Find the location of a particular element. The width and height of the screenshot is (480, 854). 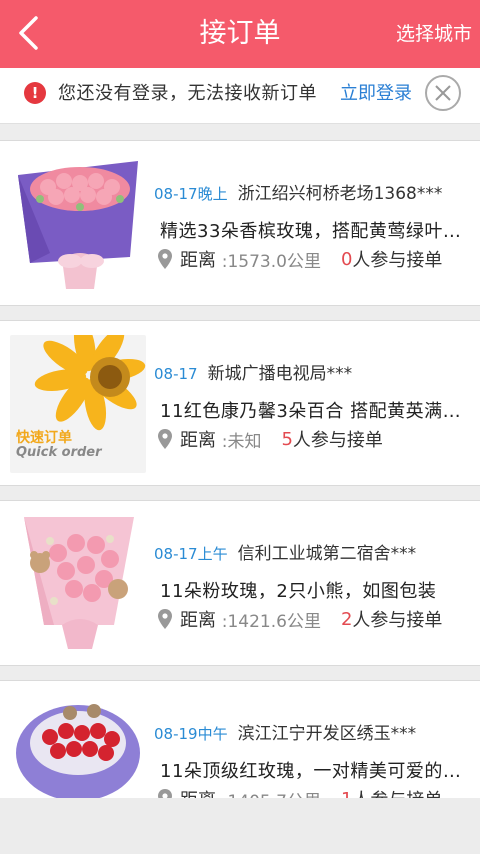

order-meta: 距离 :1421.6公里 2 人参与接单 is located at coordinates (300, 619).